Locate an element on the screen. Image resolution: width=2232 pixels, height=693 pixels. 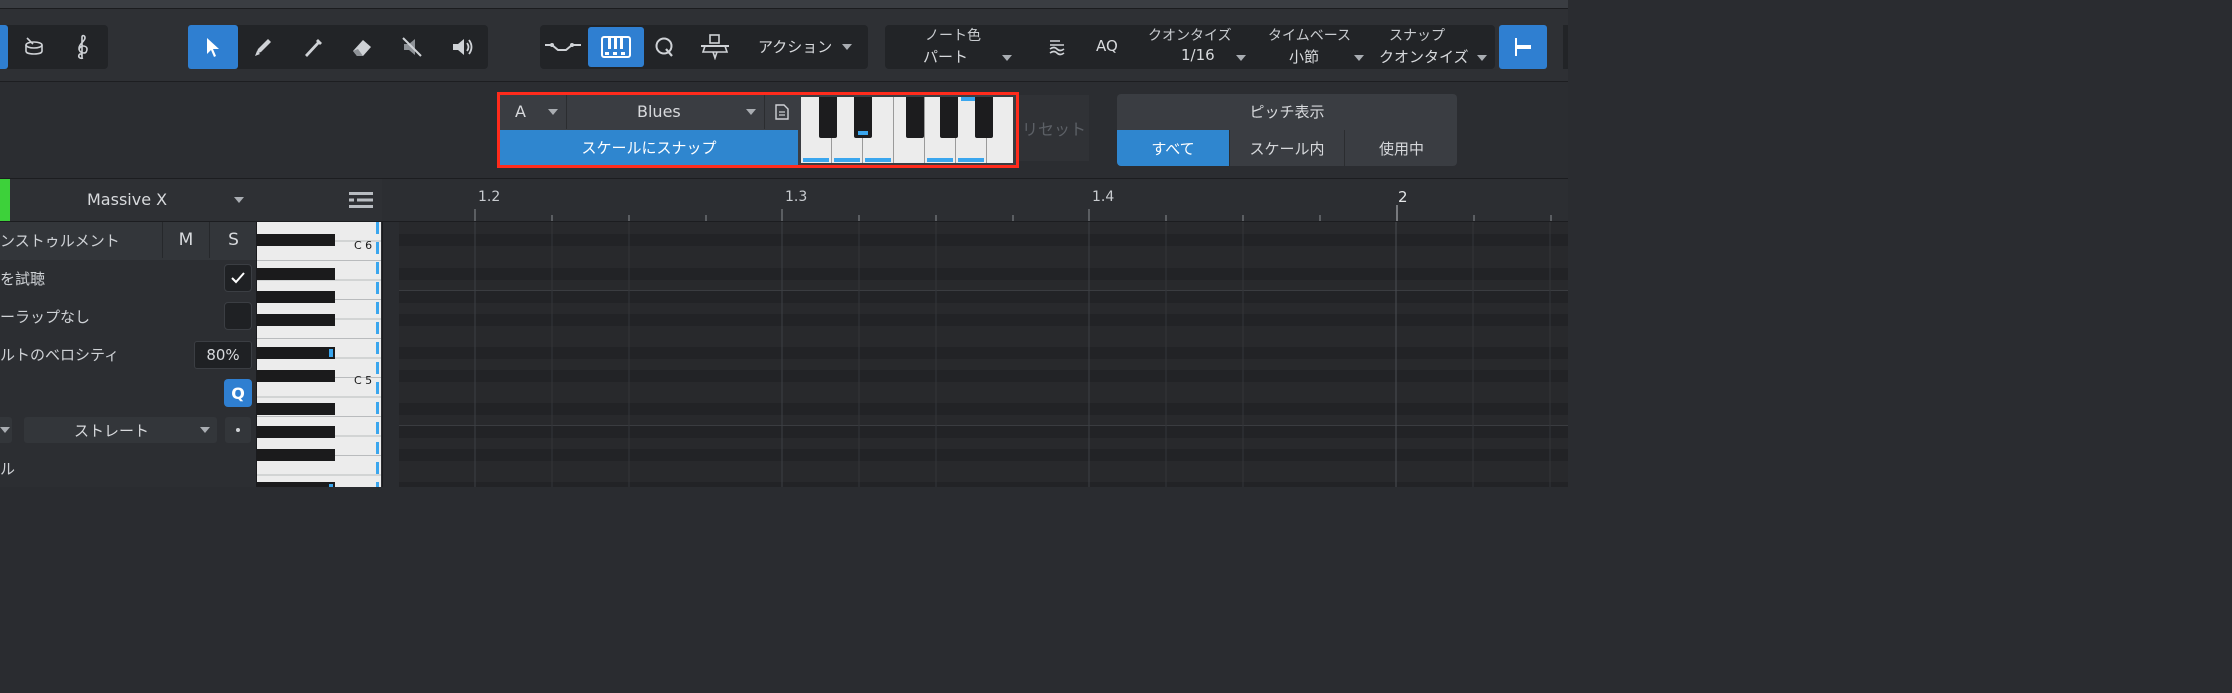
reset-label: リセット is located at coordinates (1053, 129).